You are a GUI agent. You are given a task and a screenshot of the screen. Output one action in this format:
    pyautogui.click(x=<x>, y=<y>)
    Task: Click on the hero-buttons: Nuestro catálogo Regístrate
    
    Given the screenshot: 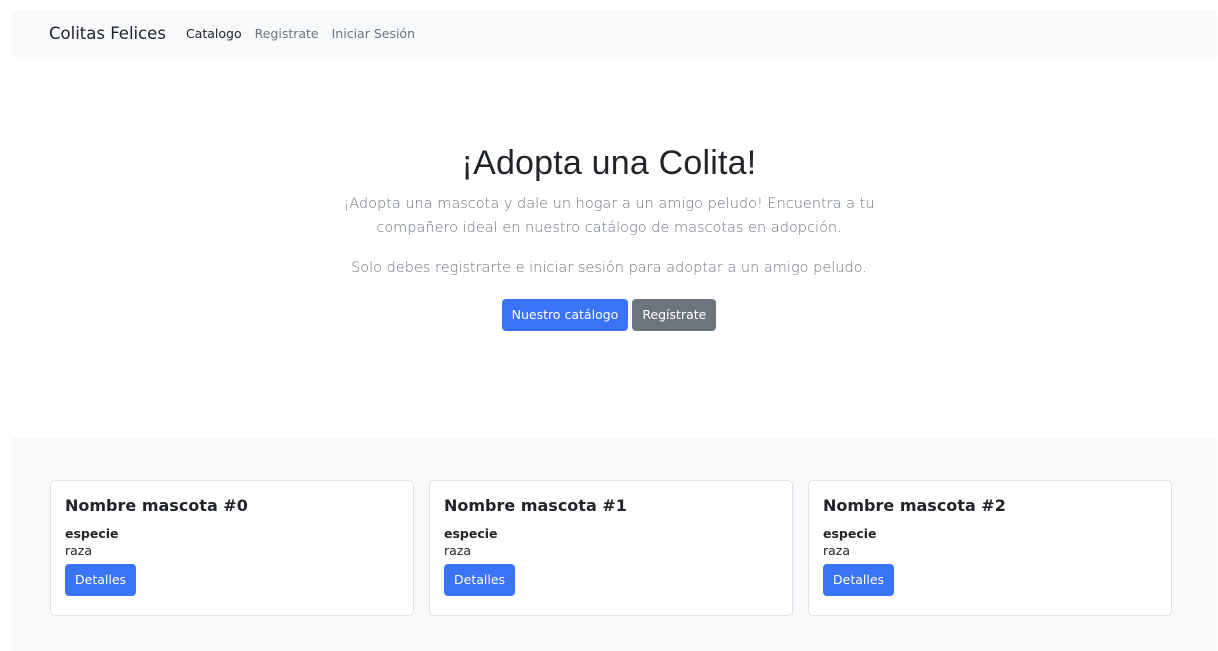 What is the action you would take?
    pyautogui.click(x=609, y=315)
    